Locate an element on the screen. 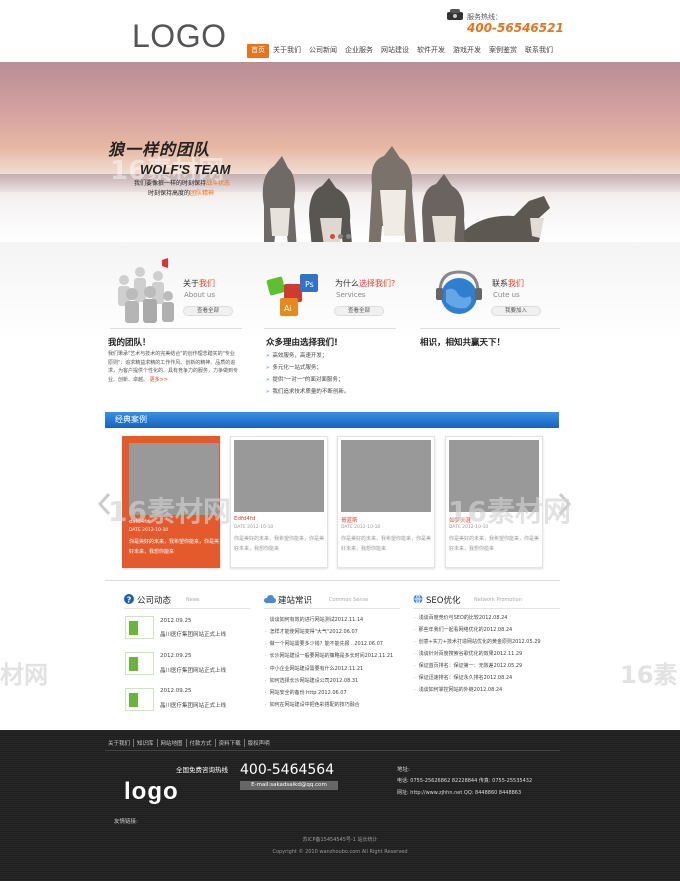 The image size is (680, 881). about-subtitle: About us is located at coordinates (200, 295).